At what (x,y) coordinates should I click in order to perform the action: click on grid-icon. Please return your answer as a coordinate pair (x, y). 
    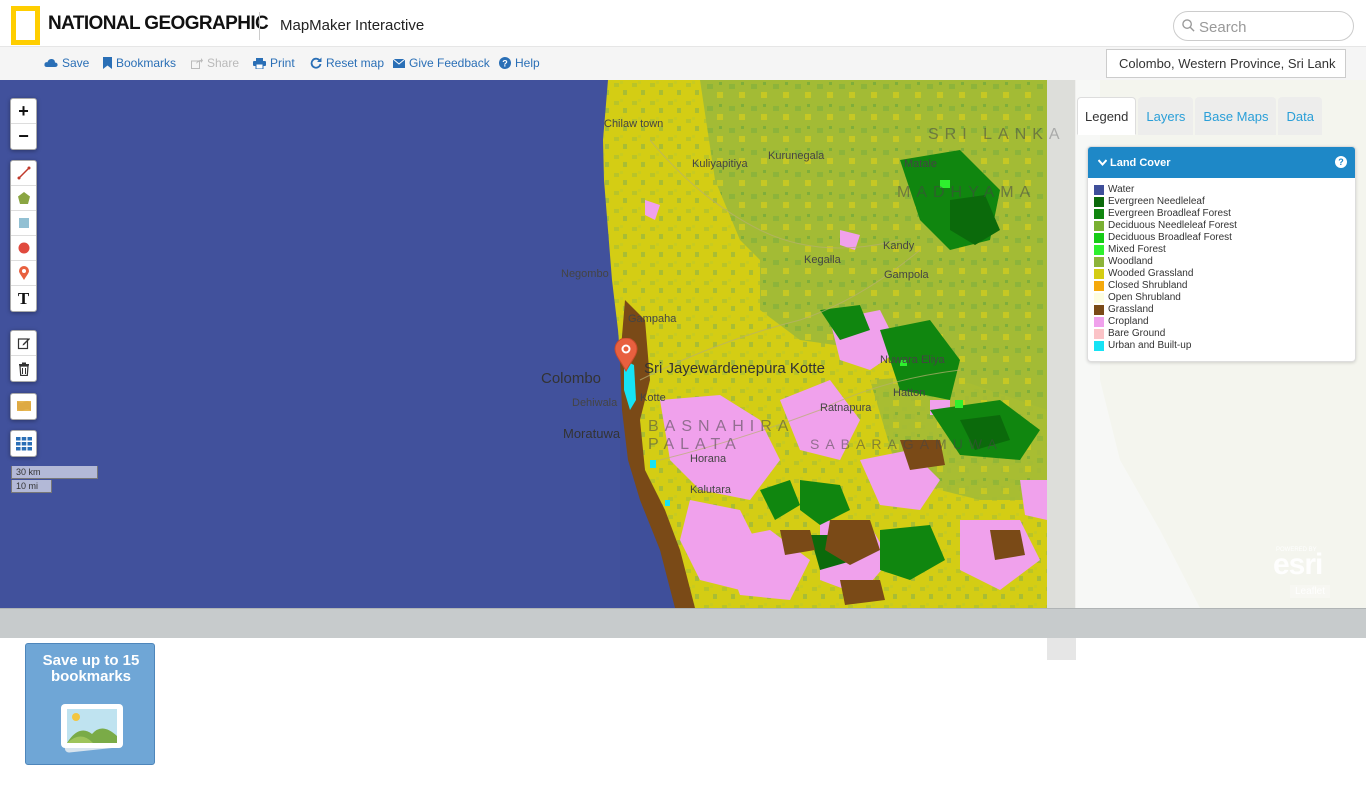
    Looking at the image, I should click on (23, 443).